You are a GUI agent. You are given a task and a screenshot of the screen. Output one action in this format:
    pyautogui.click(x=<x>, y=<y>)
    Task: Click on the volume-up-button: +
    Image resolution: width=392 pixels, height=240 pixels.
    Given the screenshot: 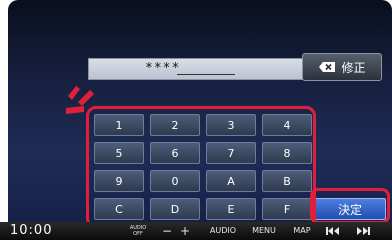 What is the action you would take?
    pyautogui.click(x=185, y=231)
    